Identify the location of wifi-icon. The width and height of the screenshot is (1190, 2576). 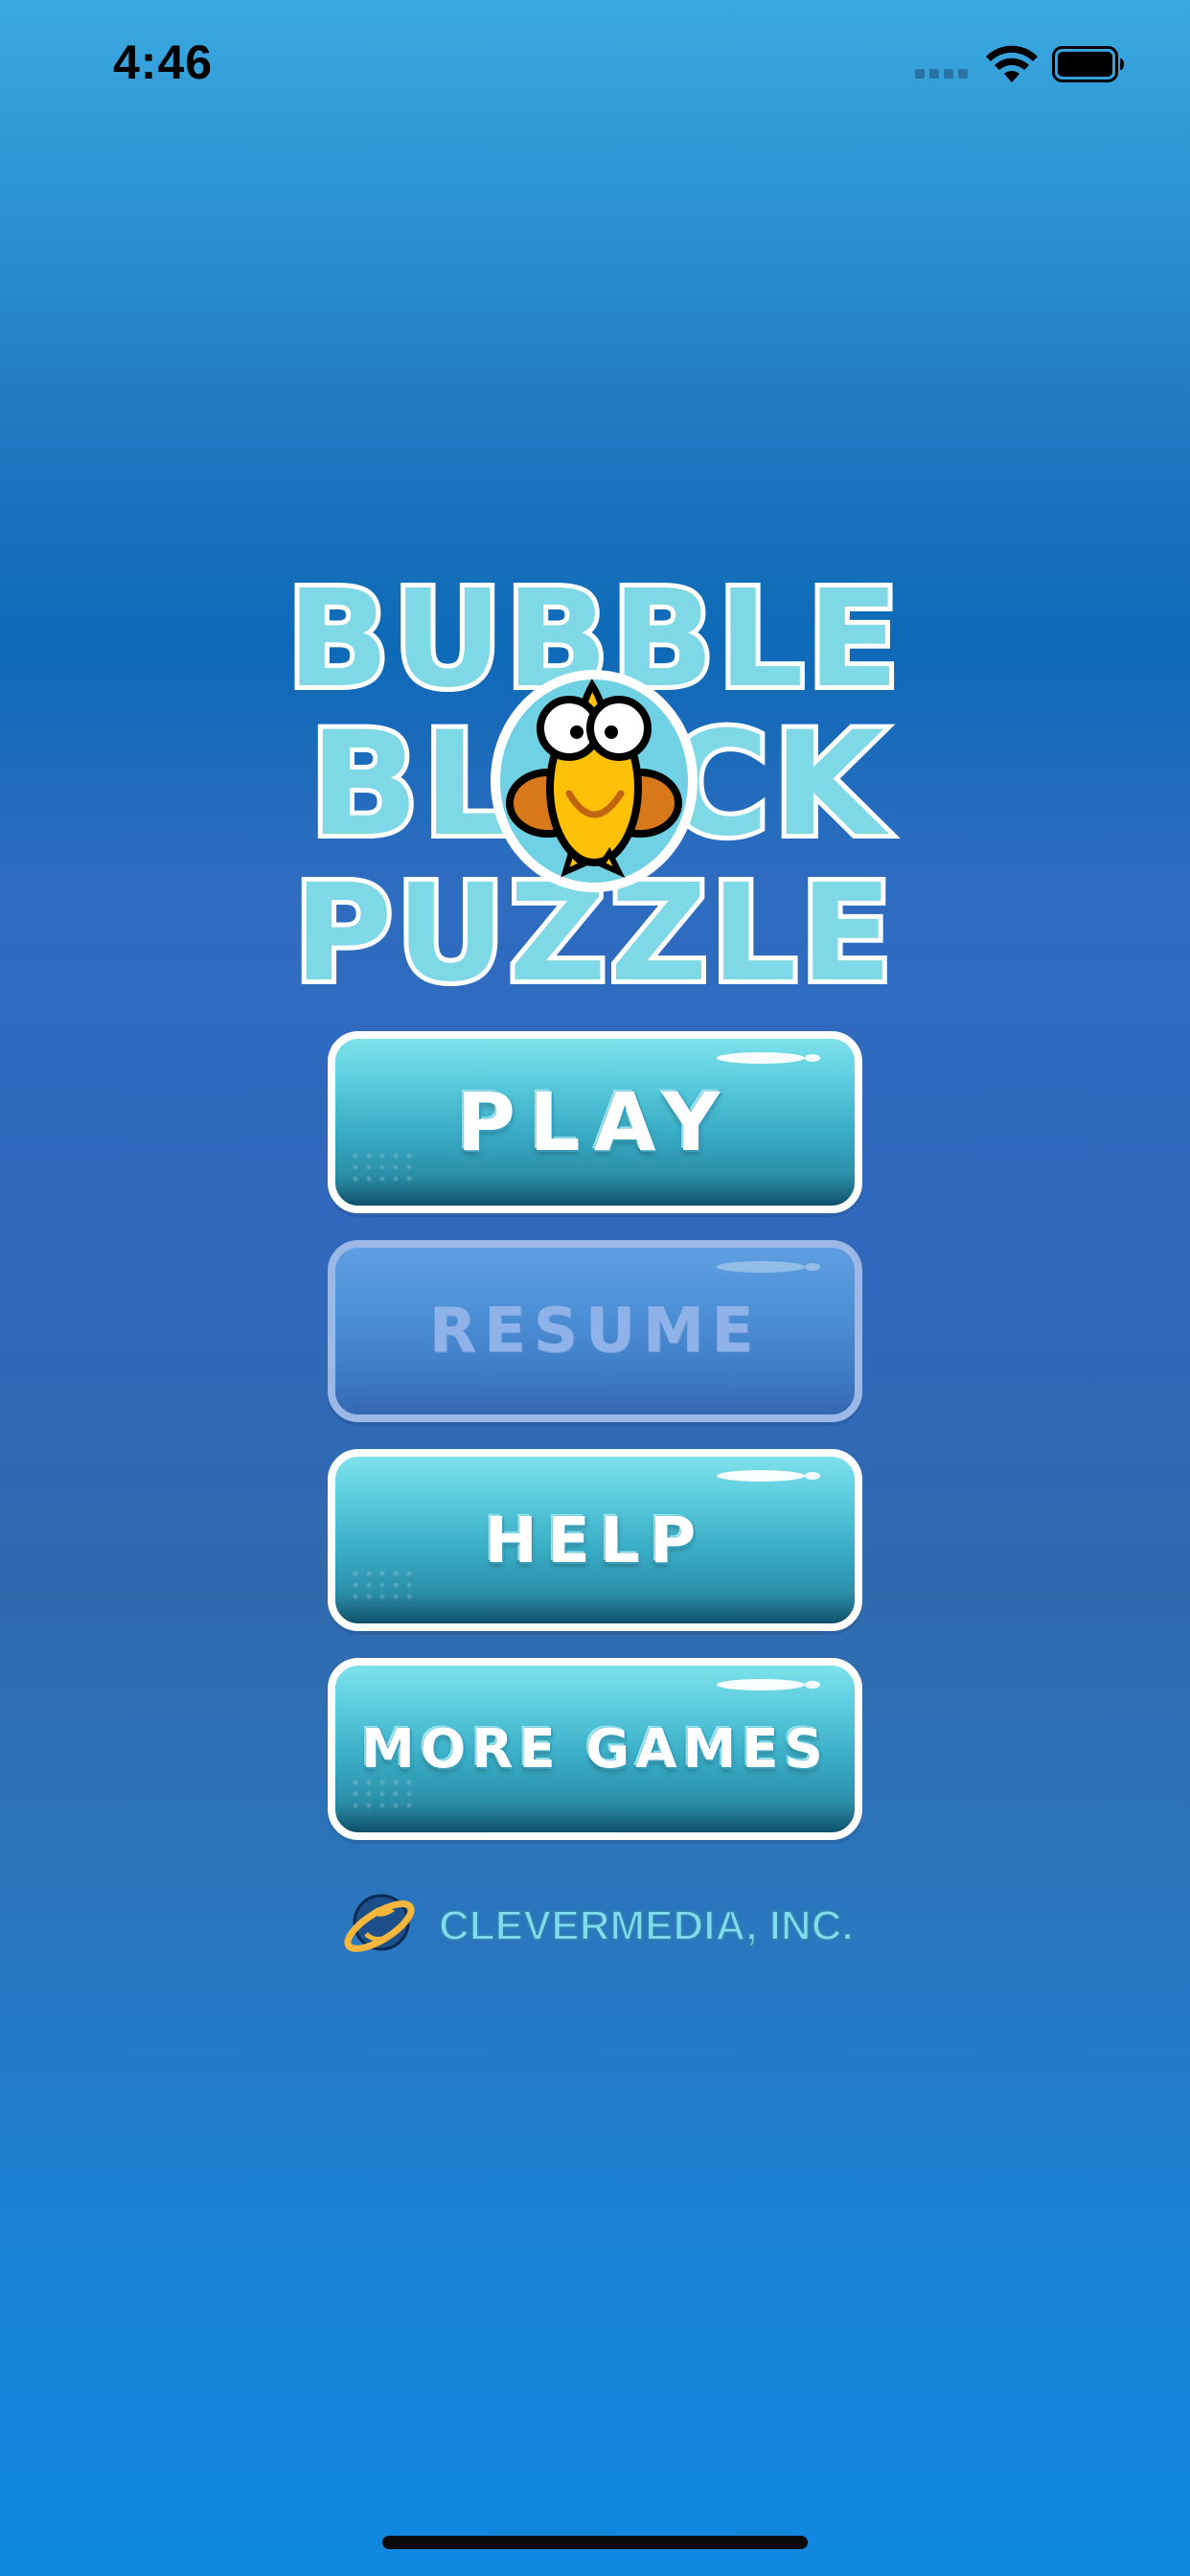
(1012, 66).